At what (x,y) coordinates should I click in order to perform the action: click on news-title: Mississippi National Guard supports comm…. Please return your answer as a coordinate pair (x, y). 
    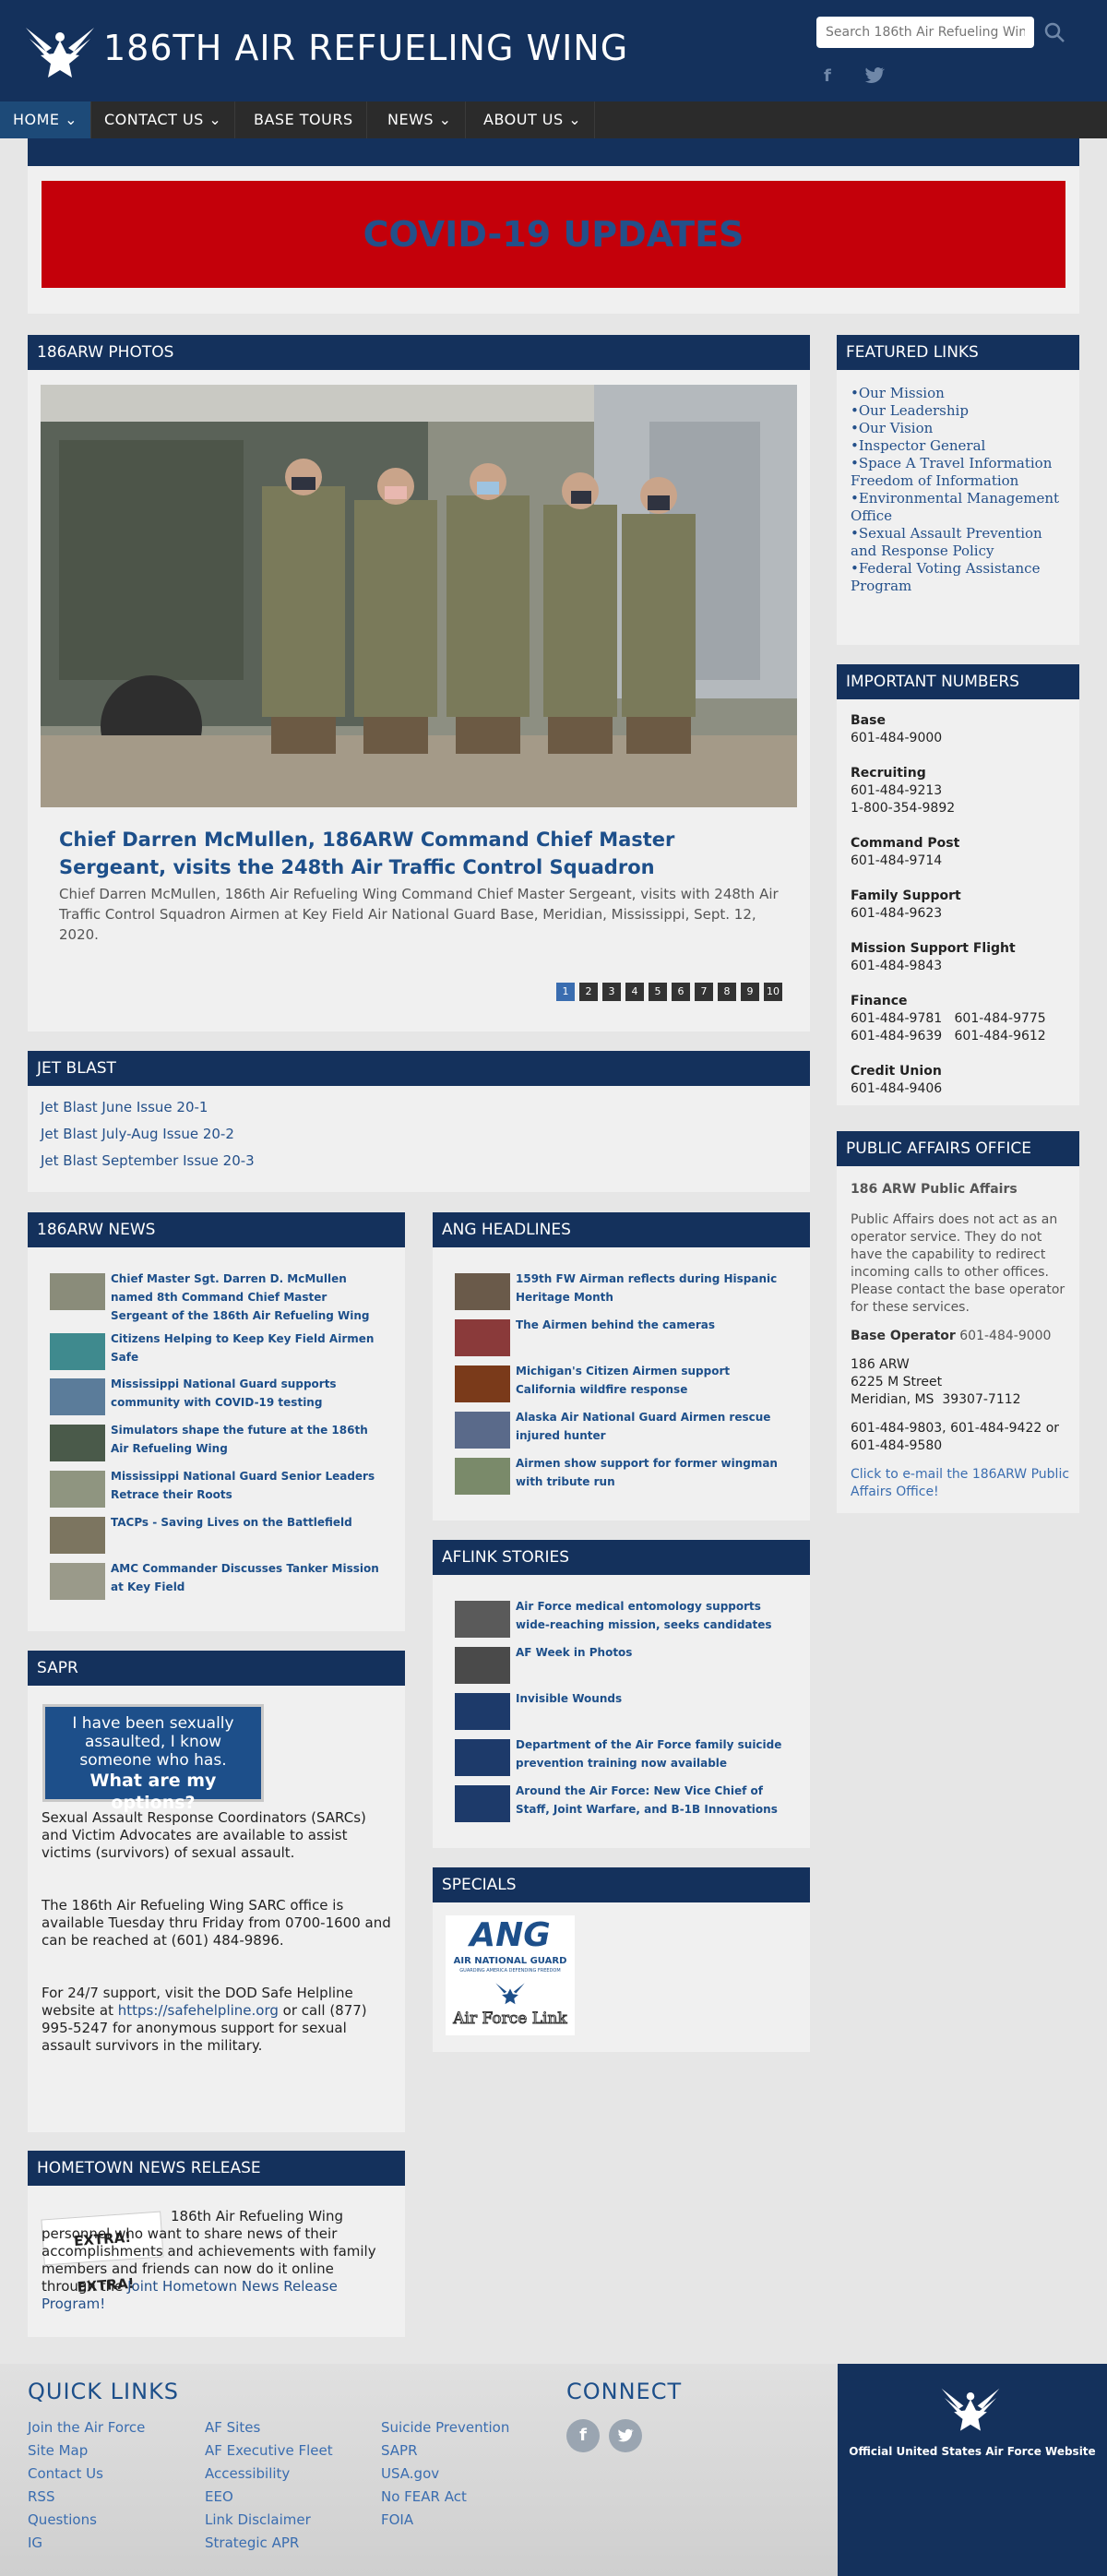
    Looking at the image, I should click on (249, 1393).